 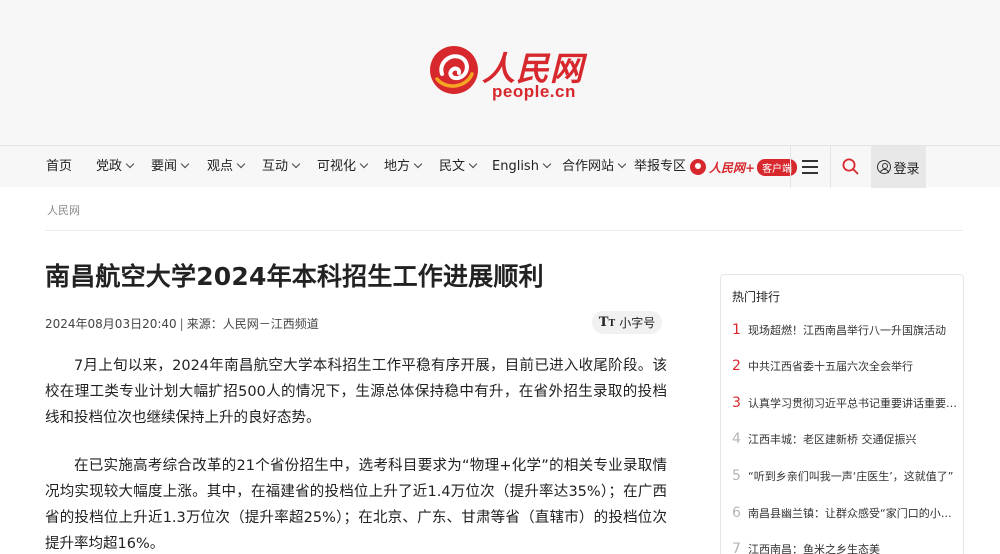 What do you see at coordinates (736, 330) in the screenshot?
I see `rank-number: 1` at bounding box center [736, 330].